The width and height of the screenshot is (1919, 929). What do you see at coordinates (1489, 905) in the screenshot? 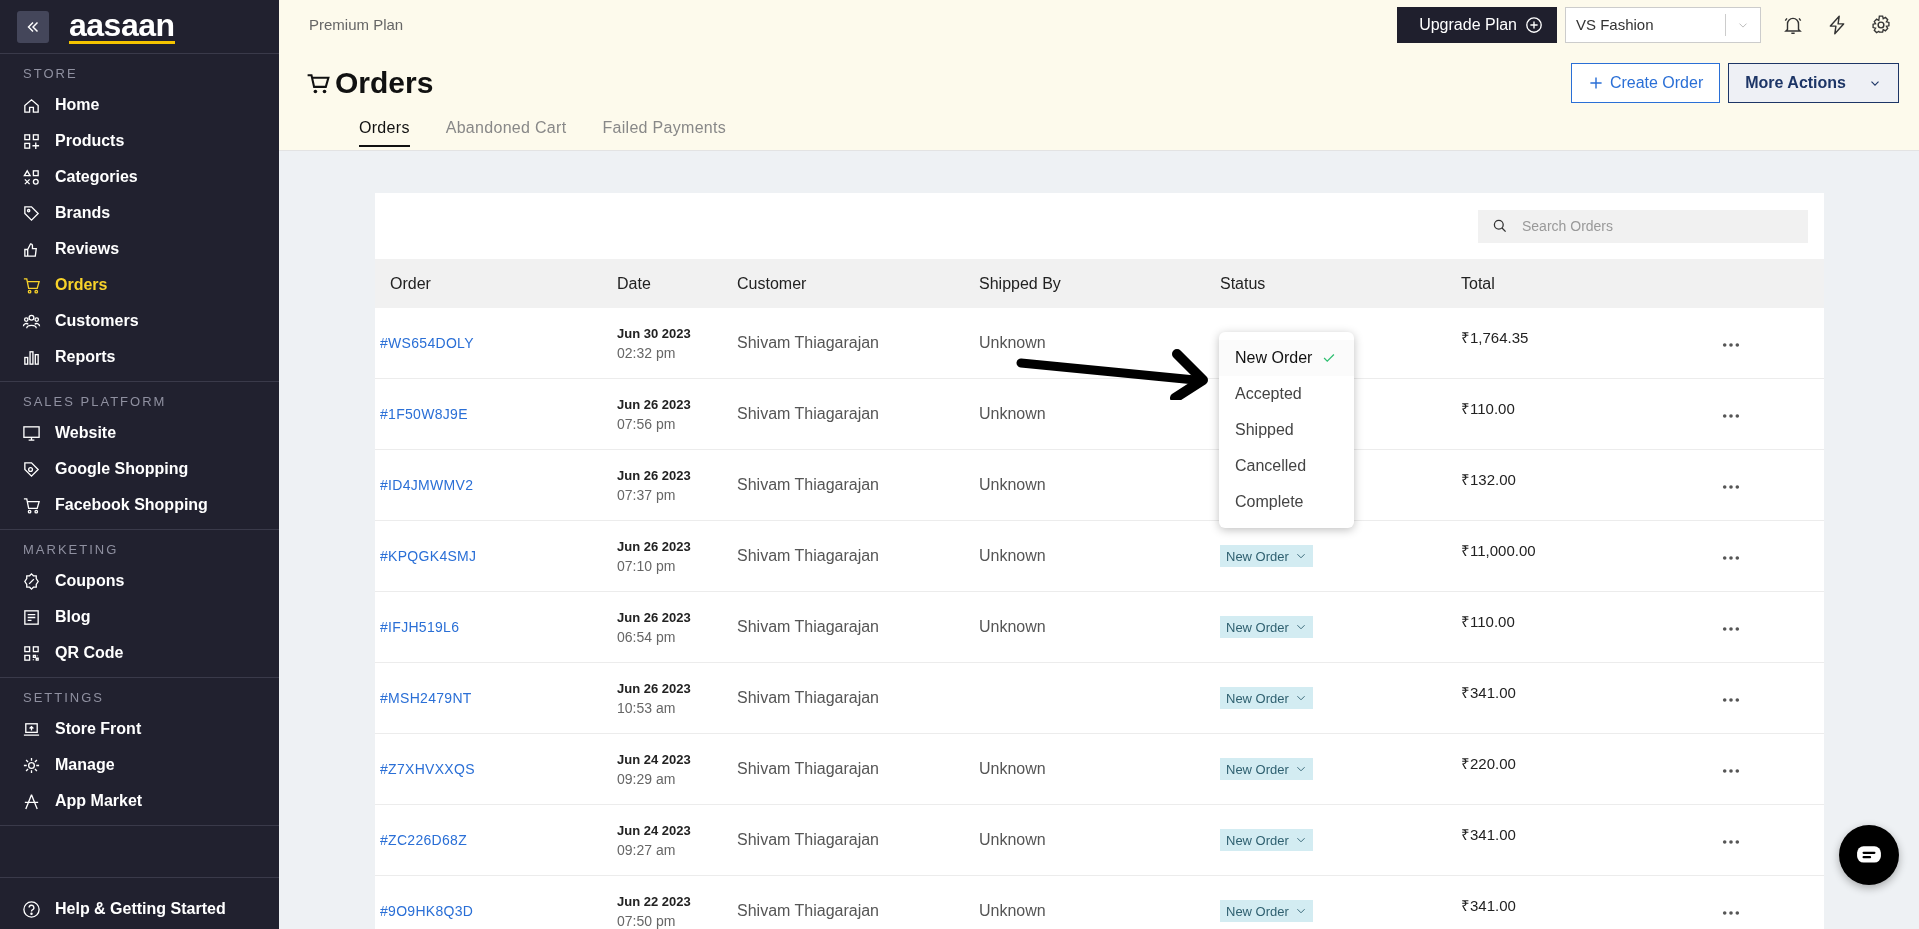
I see `order-total: ₹341.00` at bounding box center [1489, 905].